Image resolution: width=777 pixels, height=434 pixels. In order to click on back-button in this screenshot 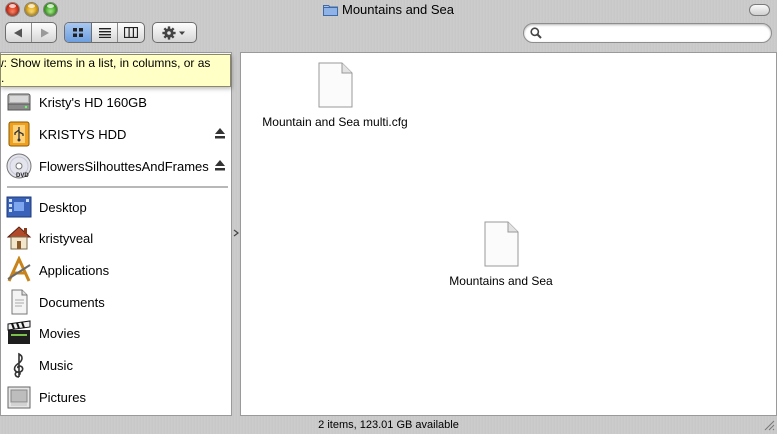, I will do `click(19, 32)`.